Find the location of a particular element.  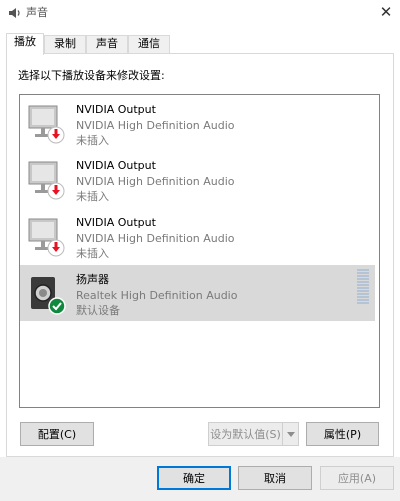

device-status: 默认设备 is located at coordinates (98, 310).